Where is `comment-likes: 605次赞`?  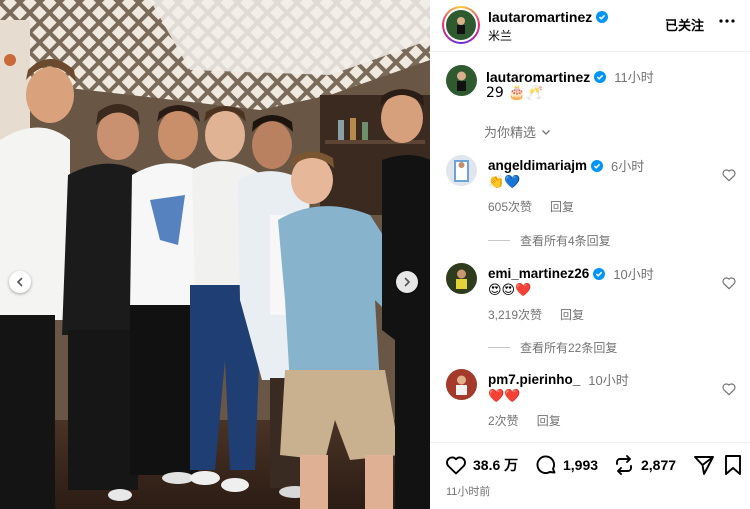
comment-likes: 605次赞 is located at coordinates (510, 206).